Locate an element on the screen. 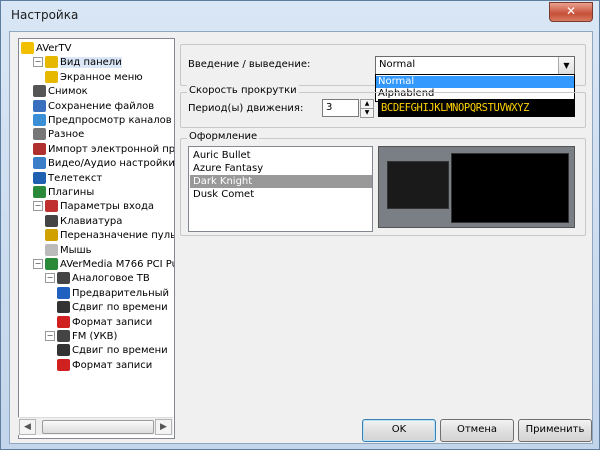  chevron-down-icon: ▼ is located at coordinates (566, 65).